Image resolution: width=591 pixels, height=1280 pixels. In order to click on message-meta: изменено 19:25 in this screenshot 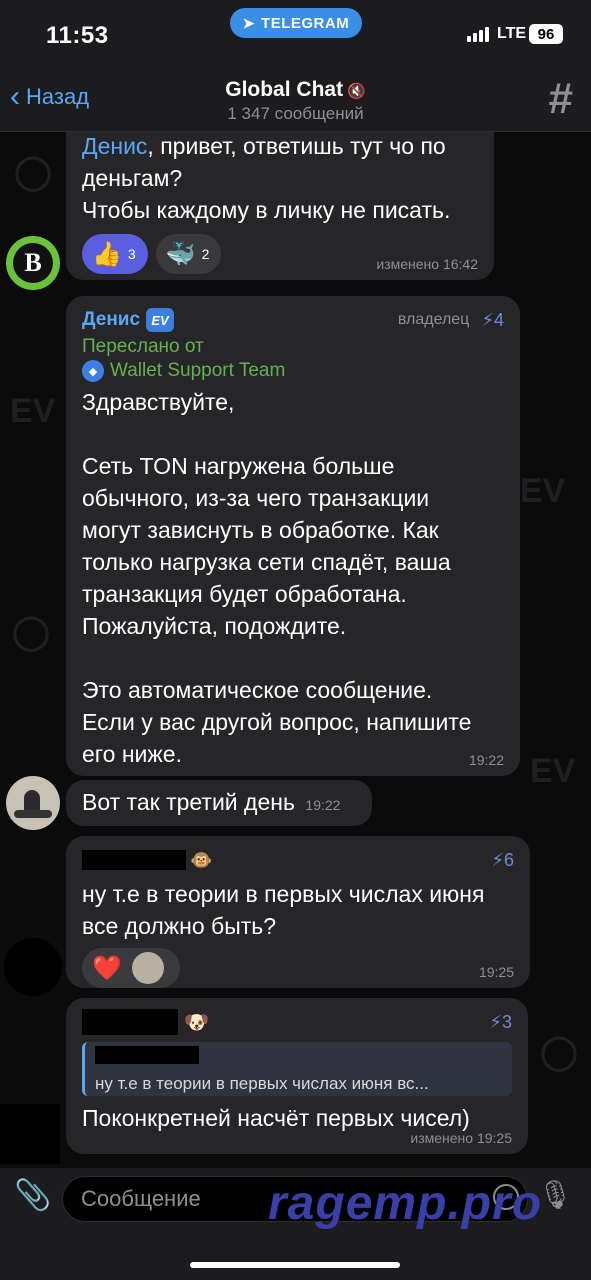, I will do `click(461, 1138)`.